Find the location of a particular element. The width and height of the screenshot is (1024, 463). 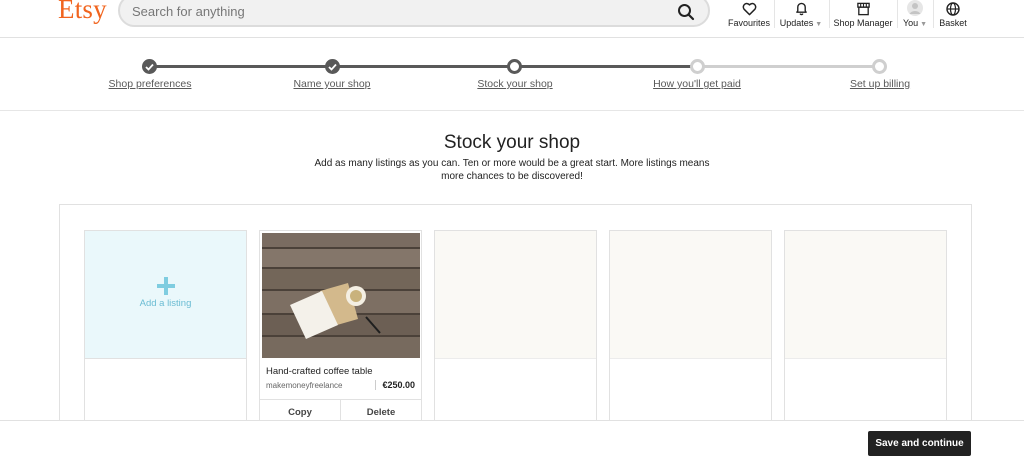

listing-photo is located at coordinates (341, 295).